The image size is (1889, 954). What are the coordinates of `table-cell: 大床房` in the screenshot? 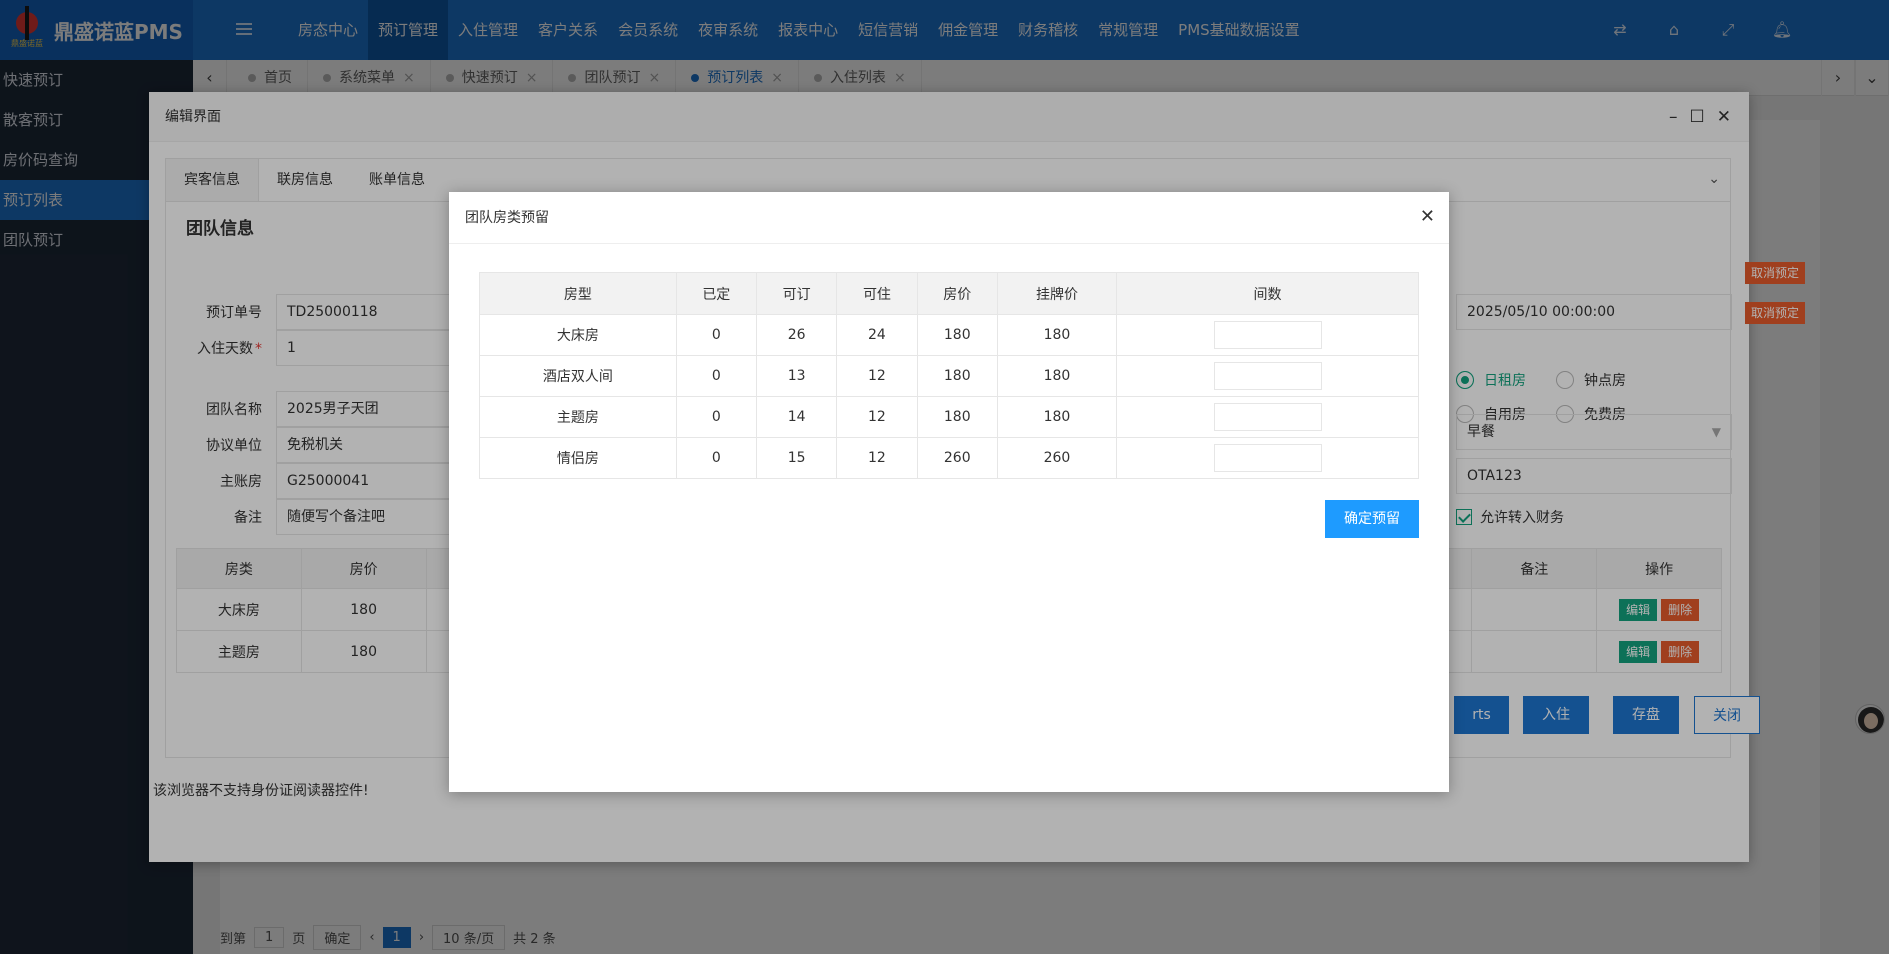 It's located at (578, 335).